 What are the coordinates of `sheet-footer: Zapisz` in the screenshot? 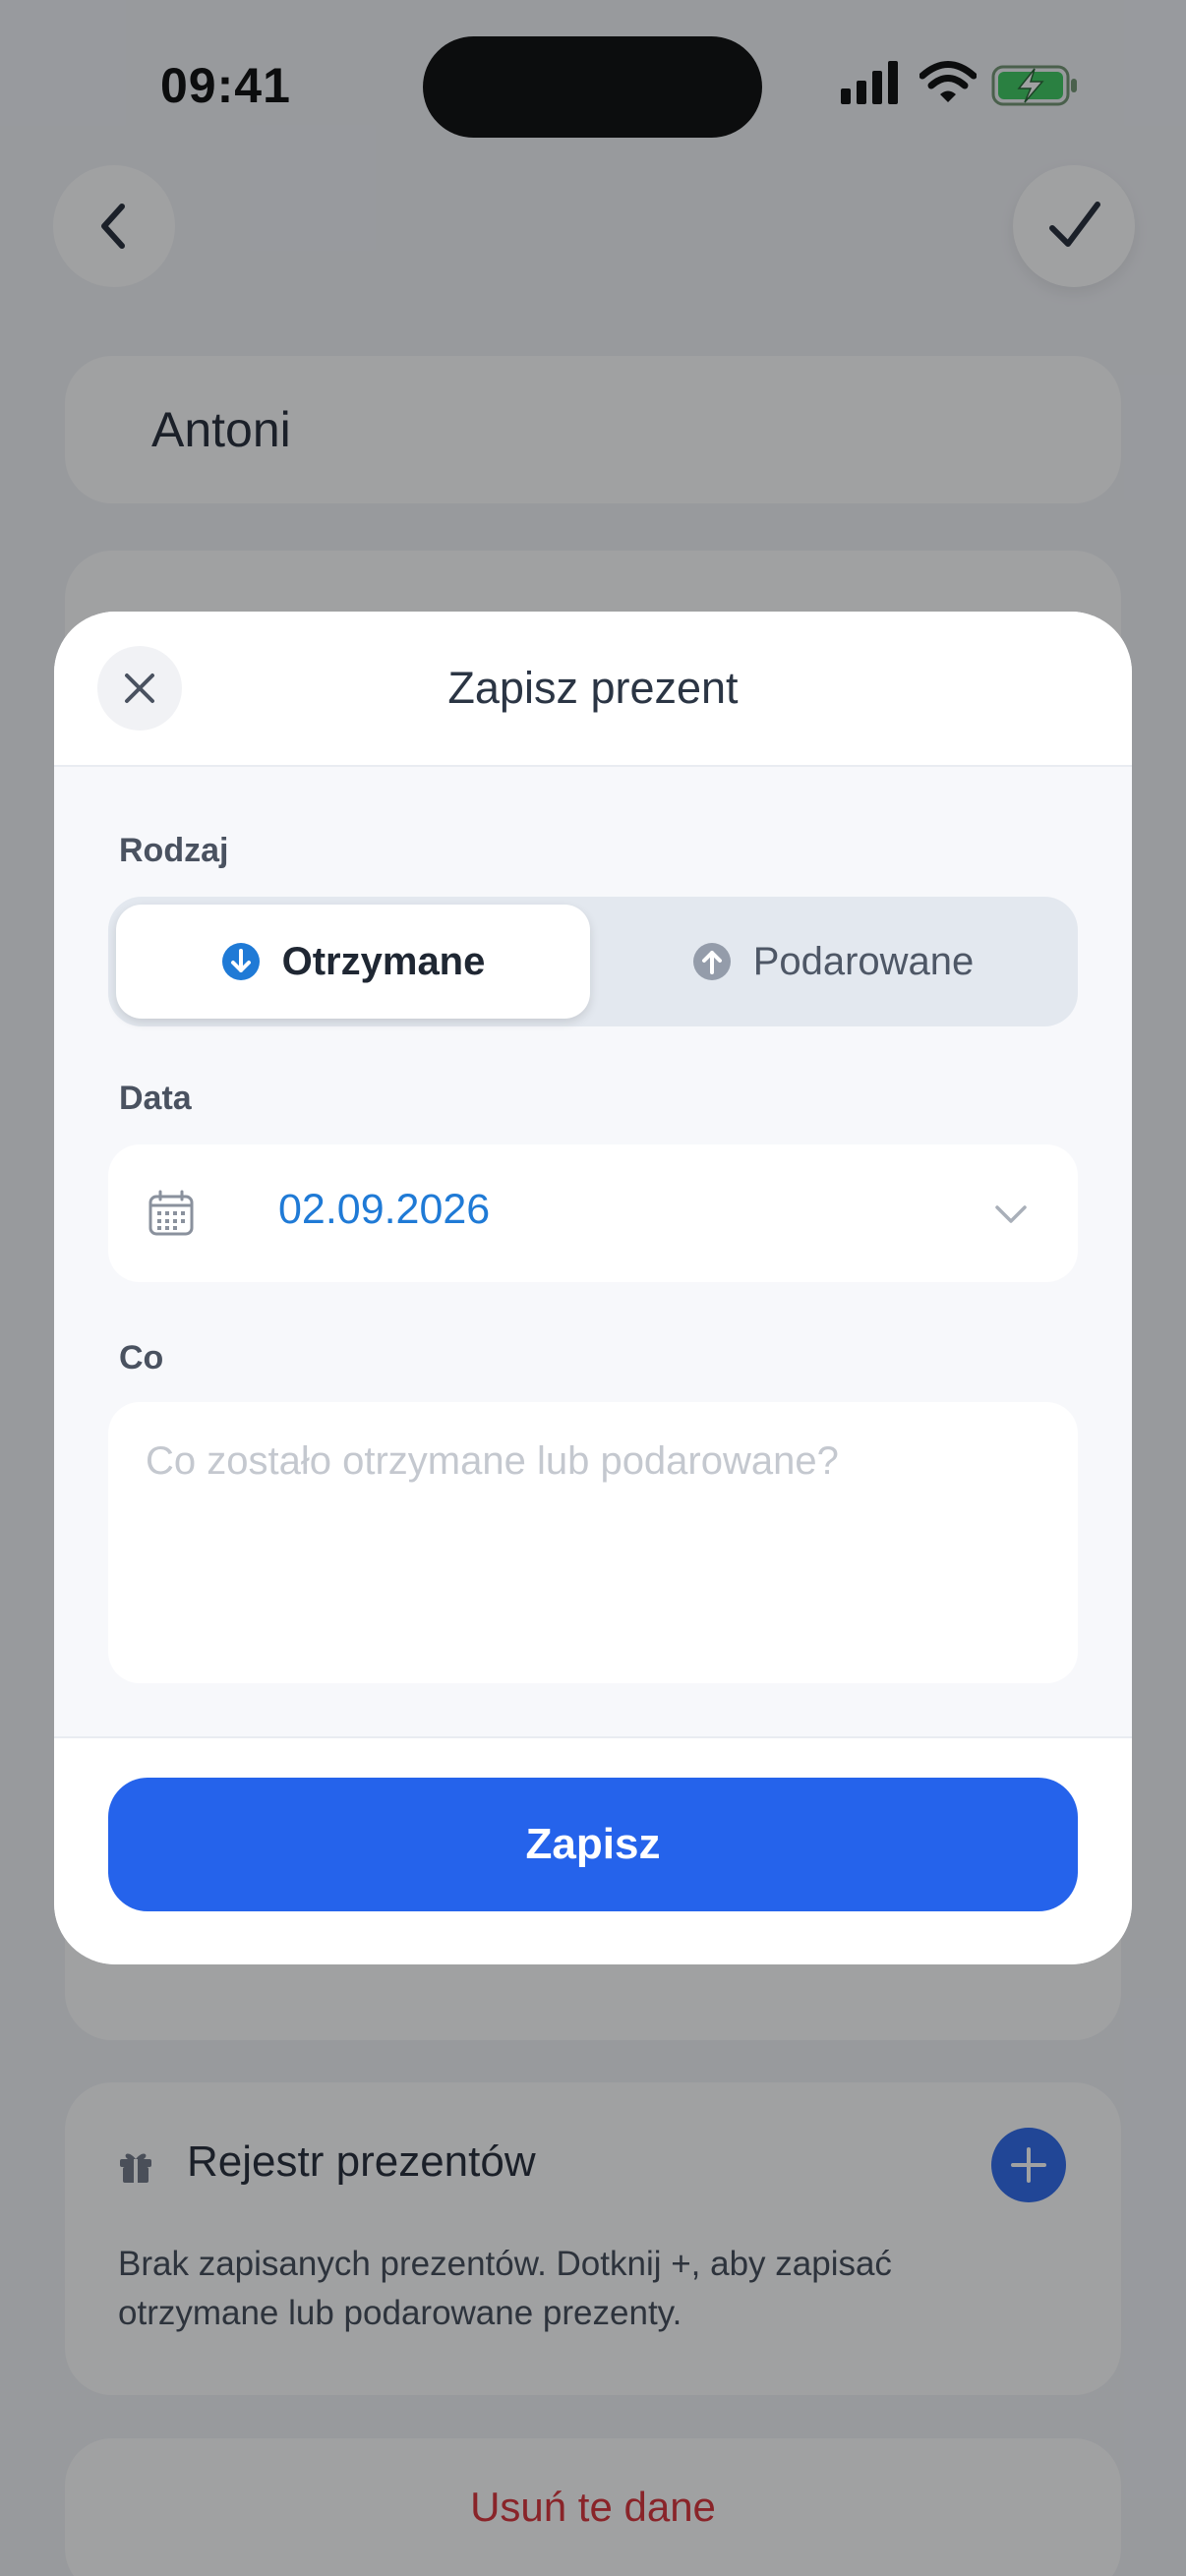 It's located at (593, 1850).